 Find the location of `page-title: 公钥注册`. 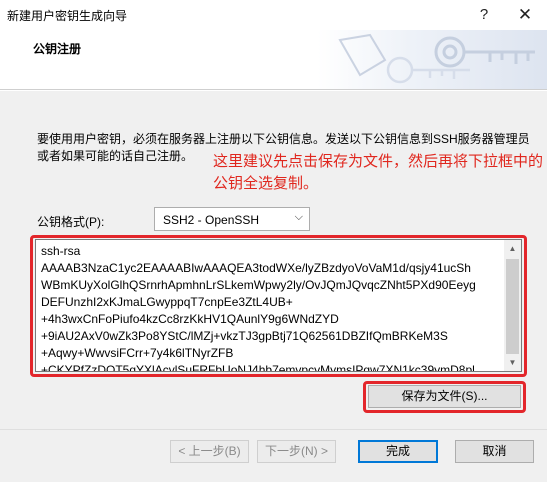

page-title: 公钥注册 is located at coordinates (57, 49).